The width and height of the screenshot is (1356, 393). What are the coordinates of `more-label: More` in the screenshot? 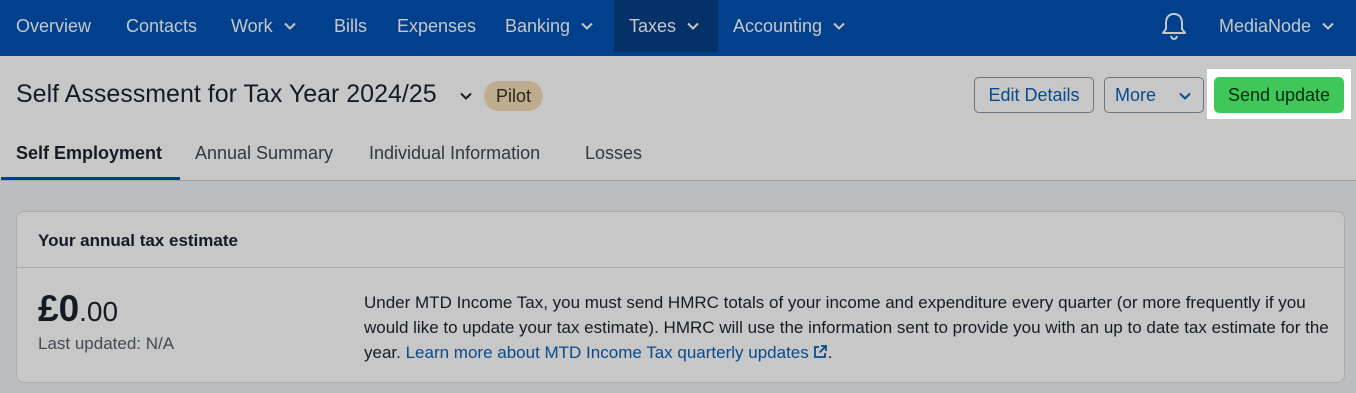 It's located at (1136, 95).